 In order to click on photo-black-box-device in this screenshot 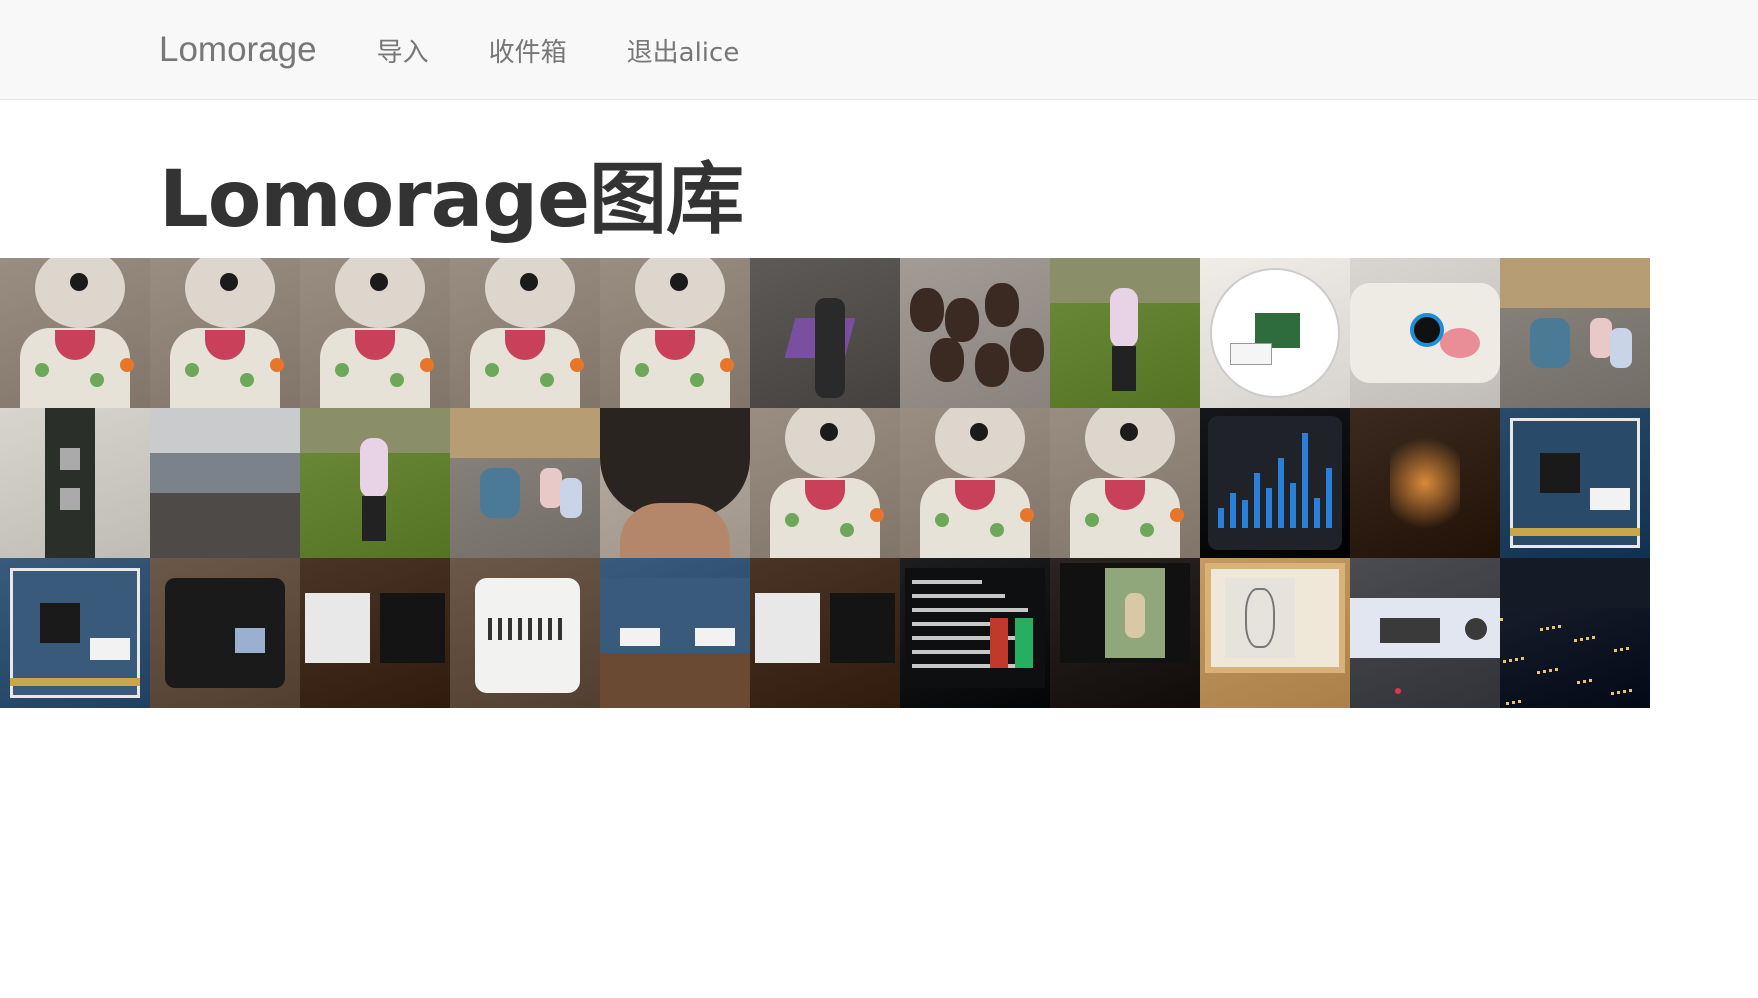, I will do `click(225, 633)`.